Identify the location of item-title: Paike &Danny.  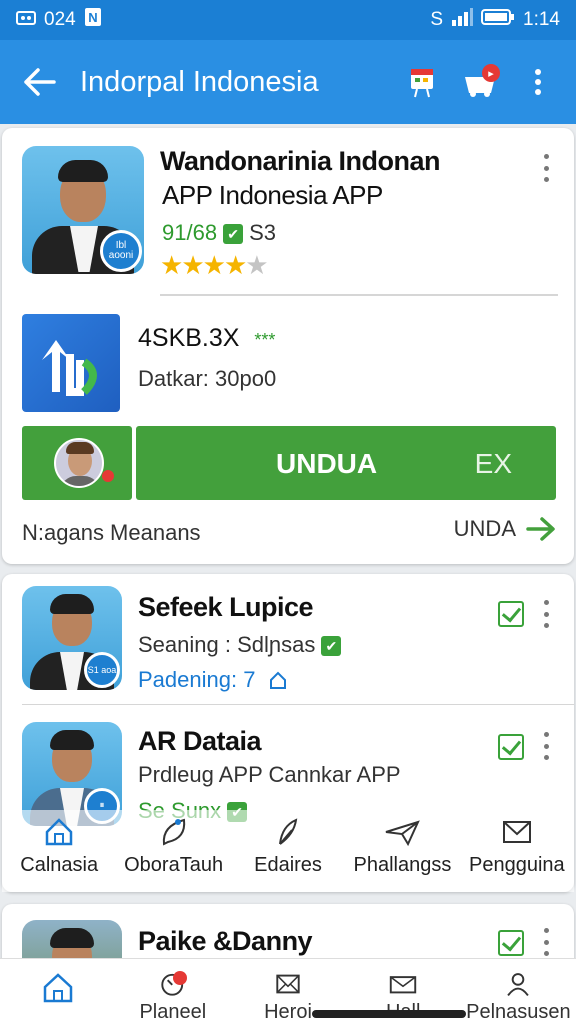
(225, 941).